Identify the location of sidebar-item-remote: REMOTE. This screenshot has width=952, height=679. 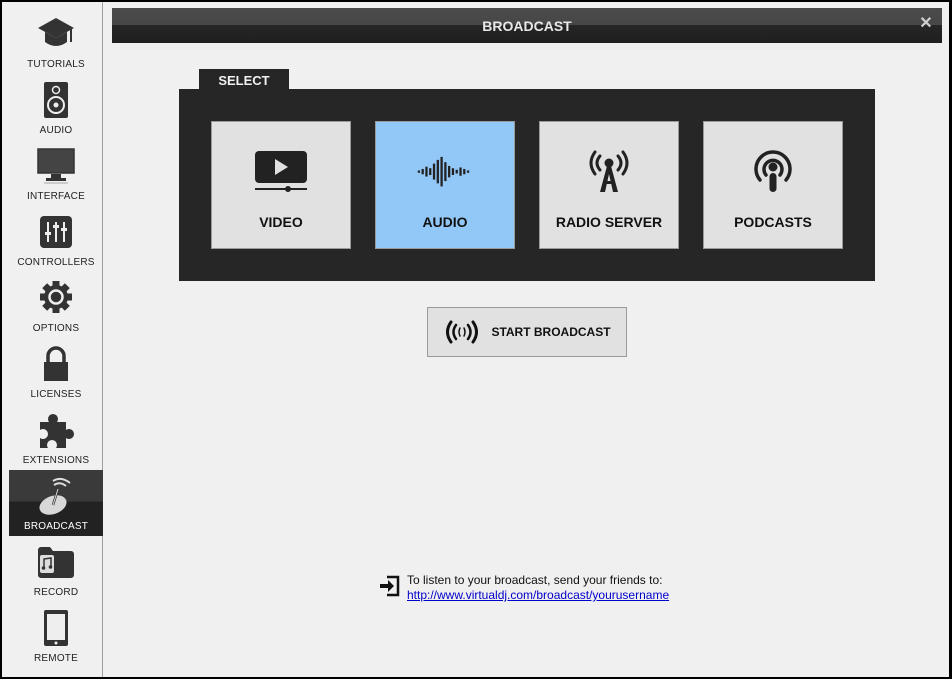
(56, 635).